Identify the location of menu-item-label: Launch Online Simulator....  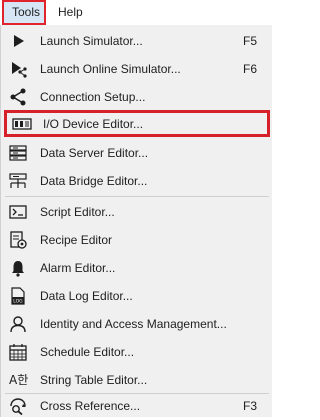
(110, 69).